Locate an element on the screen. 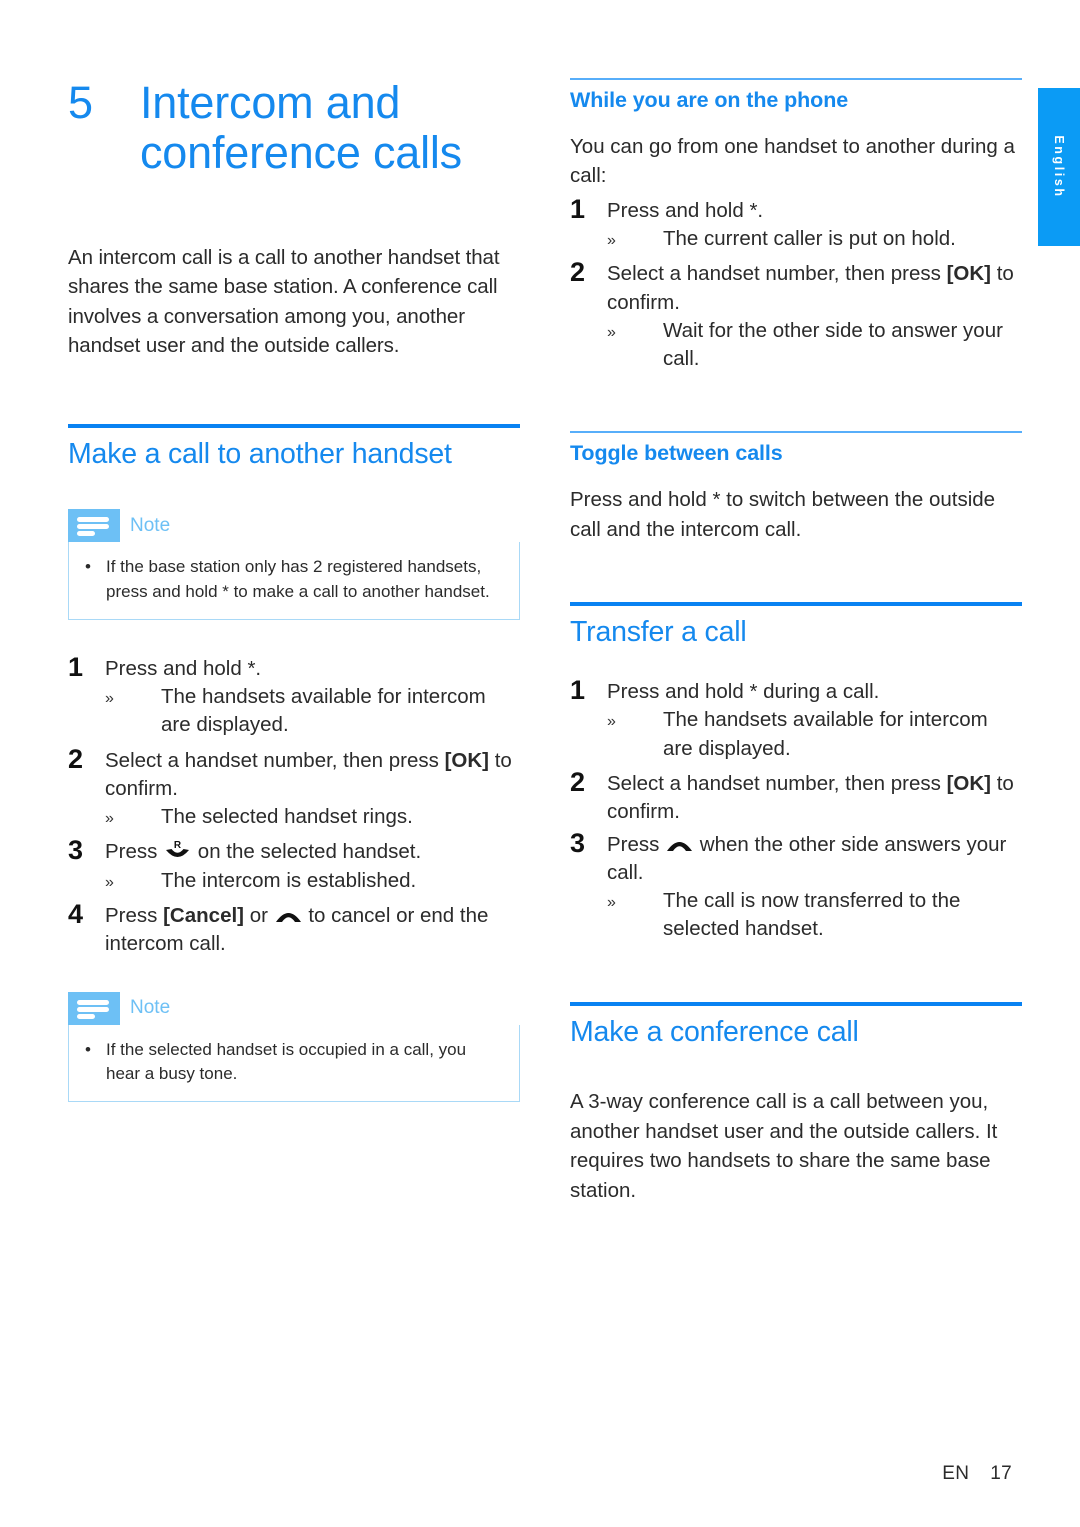 The width and height of the screenshot is (1080, 1527). language-tab-label: English is located at coordinates (1059, 167).